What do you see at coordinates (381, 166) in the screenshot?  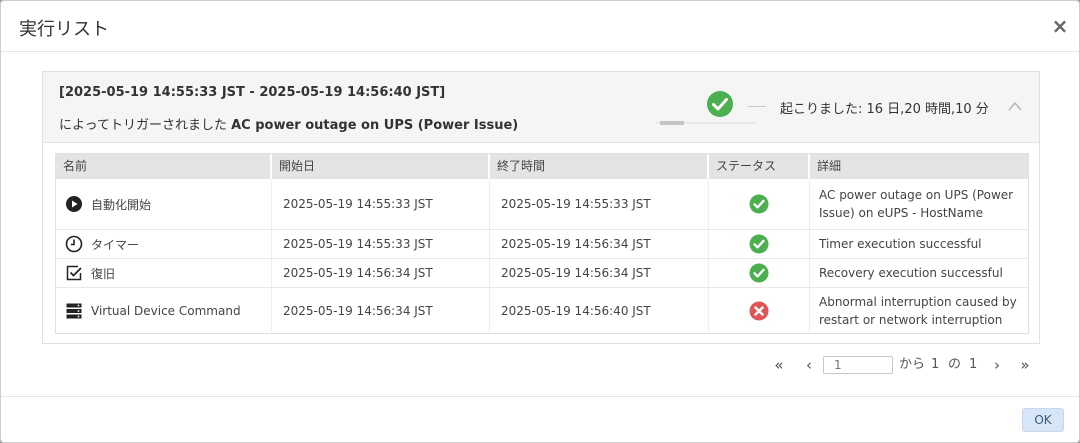 I see `col-start: 開始日` at bounding box center [381, 166].